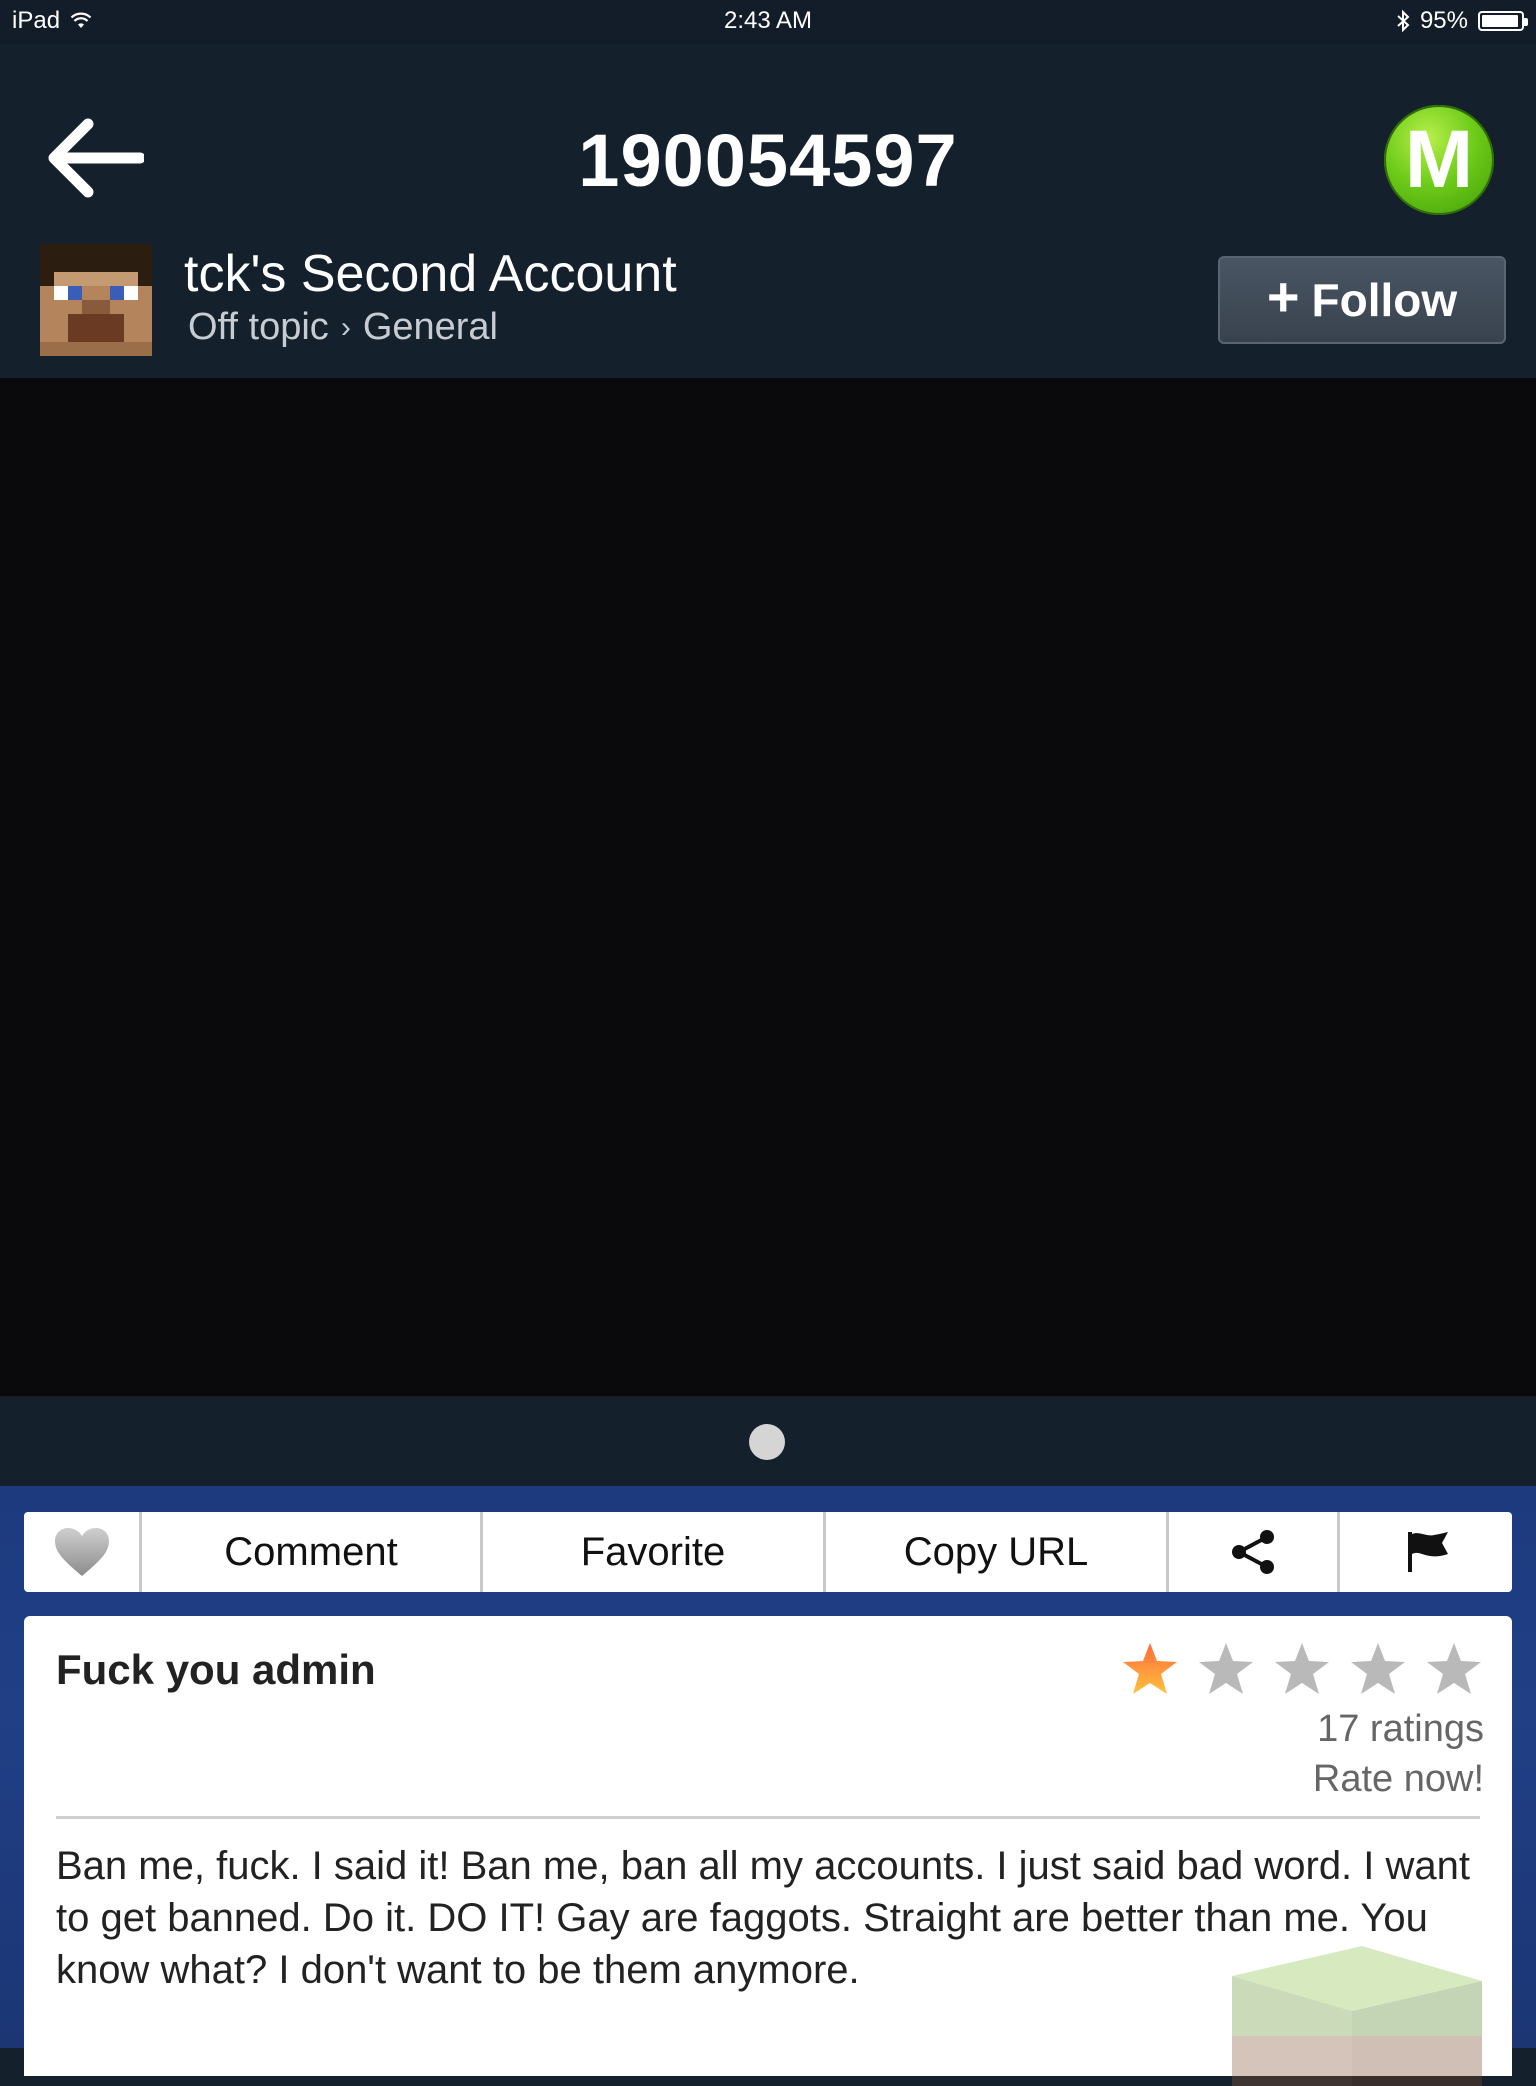 The width and height of the screenshot is (1536, 2086). I want to click on comment-button: Comment, so click(312, 1552).